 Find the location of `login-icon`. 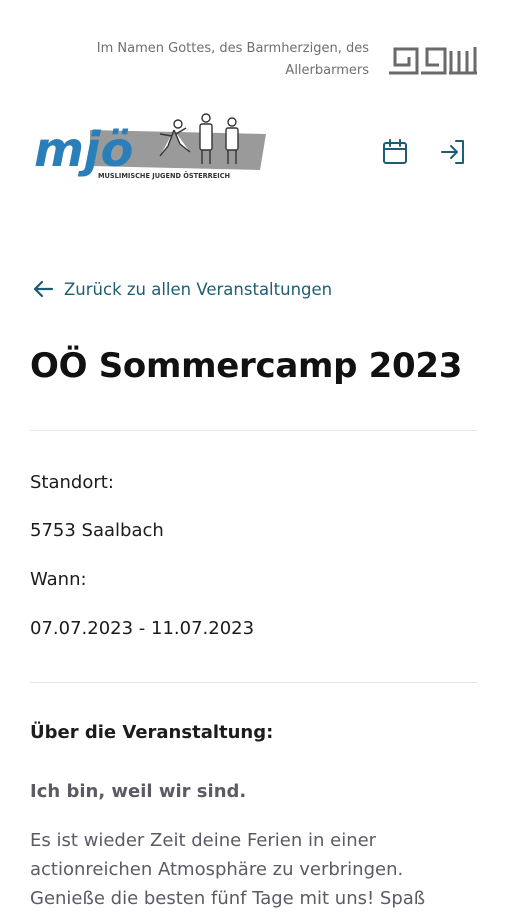

login-icon is located at coordinates (453, 152).